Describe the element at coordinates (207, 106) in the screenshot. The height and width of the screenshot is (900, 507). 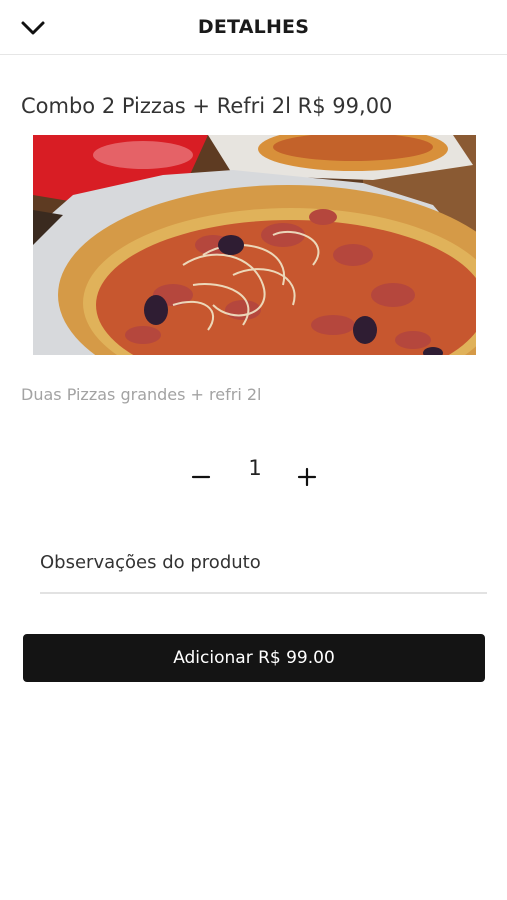
I see `product-title: Combo 2 Pizzas + Refri 2l R$ 99,00` at that location.